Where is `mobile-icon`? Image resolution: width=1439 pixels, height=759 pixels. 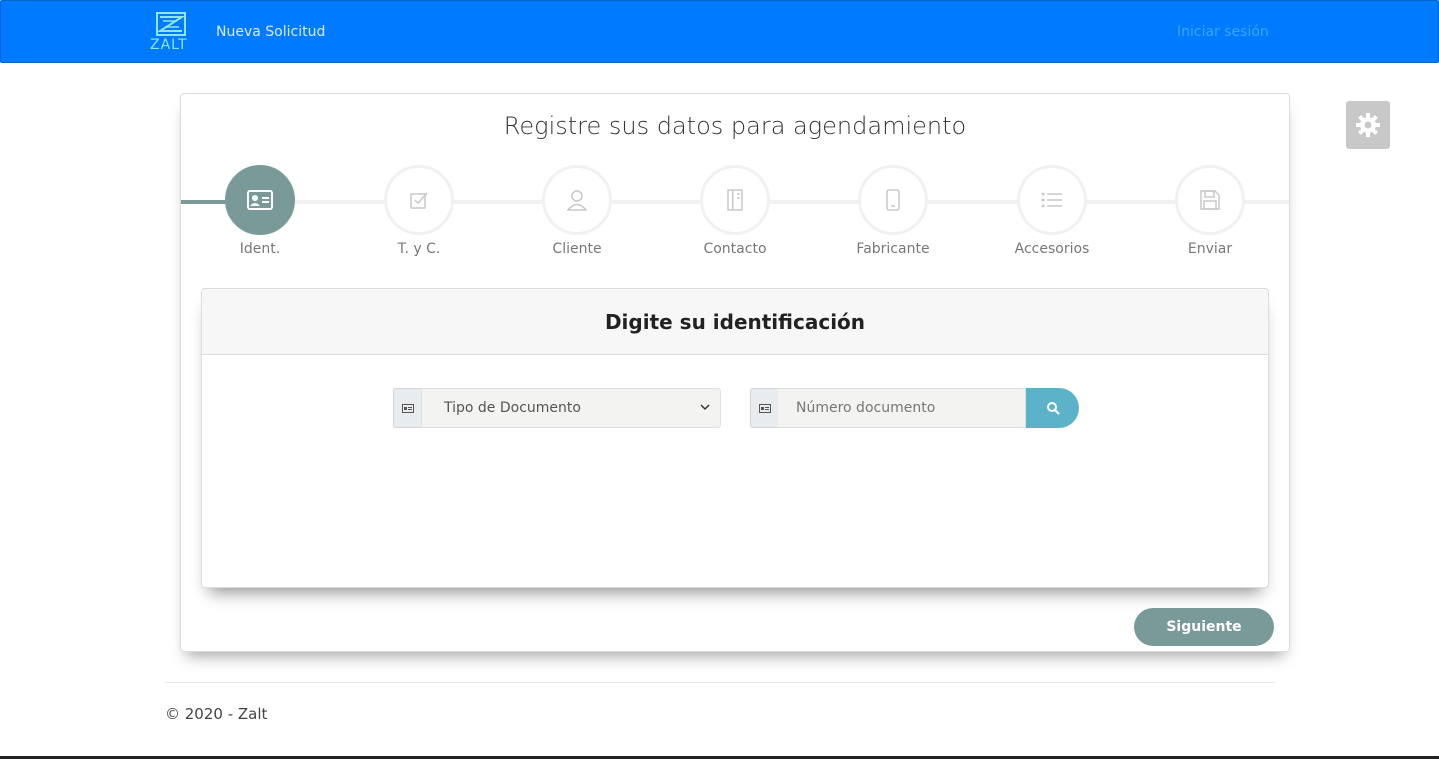 mobile-icon is located at coordinates (893, 200).